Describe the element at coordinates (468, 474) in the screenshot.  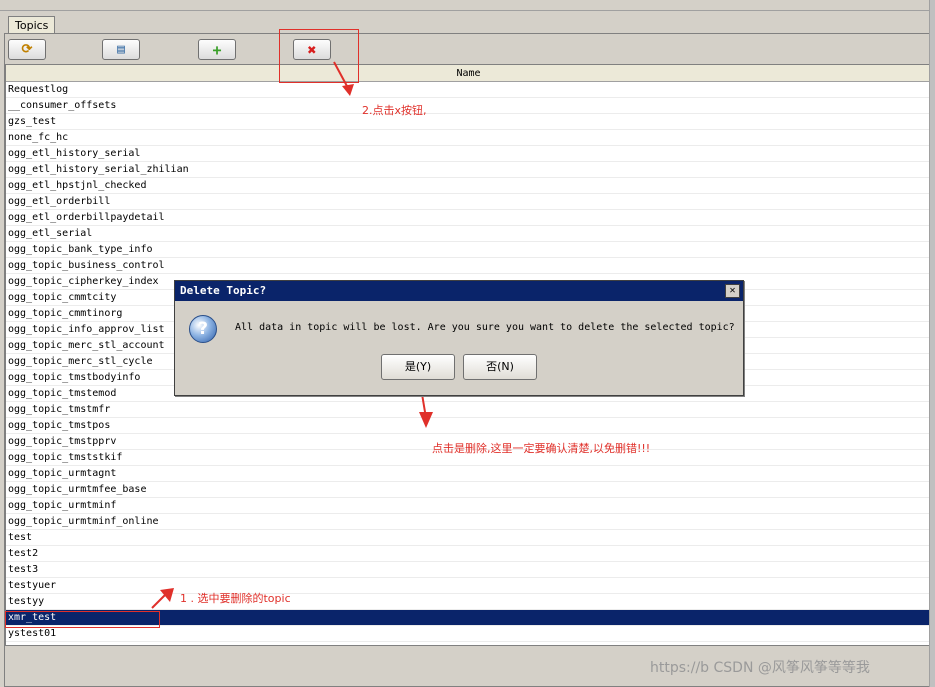
I see `table-row: ogg_topic_urmtagnt` at that location.